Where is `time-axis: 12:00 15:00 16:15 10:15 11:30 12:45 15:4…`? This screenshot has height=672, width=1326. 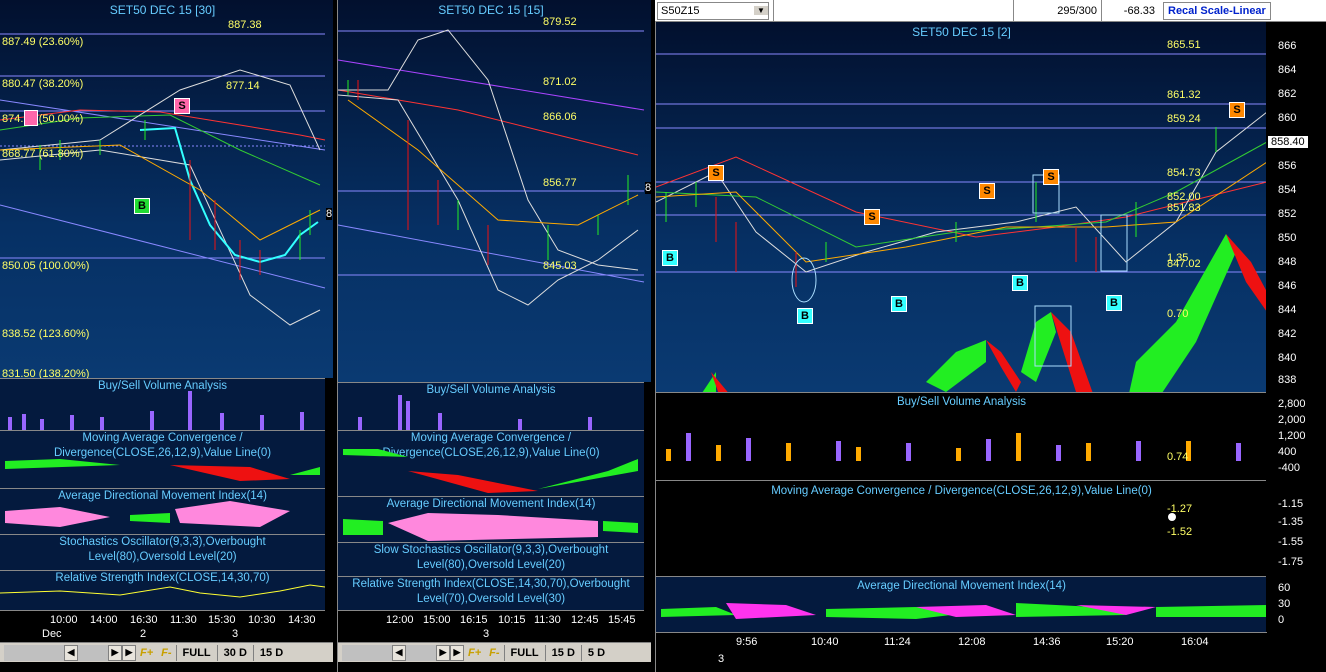
time-axis: 12:00 15:00 16:15 10:15 11:30 12:45 15:4… is located at coordinates (491, 626).